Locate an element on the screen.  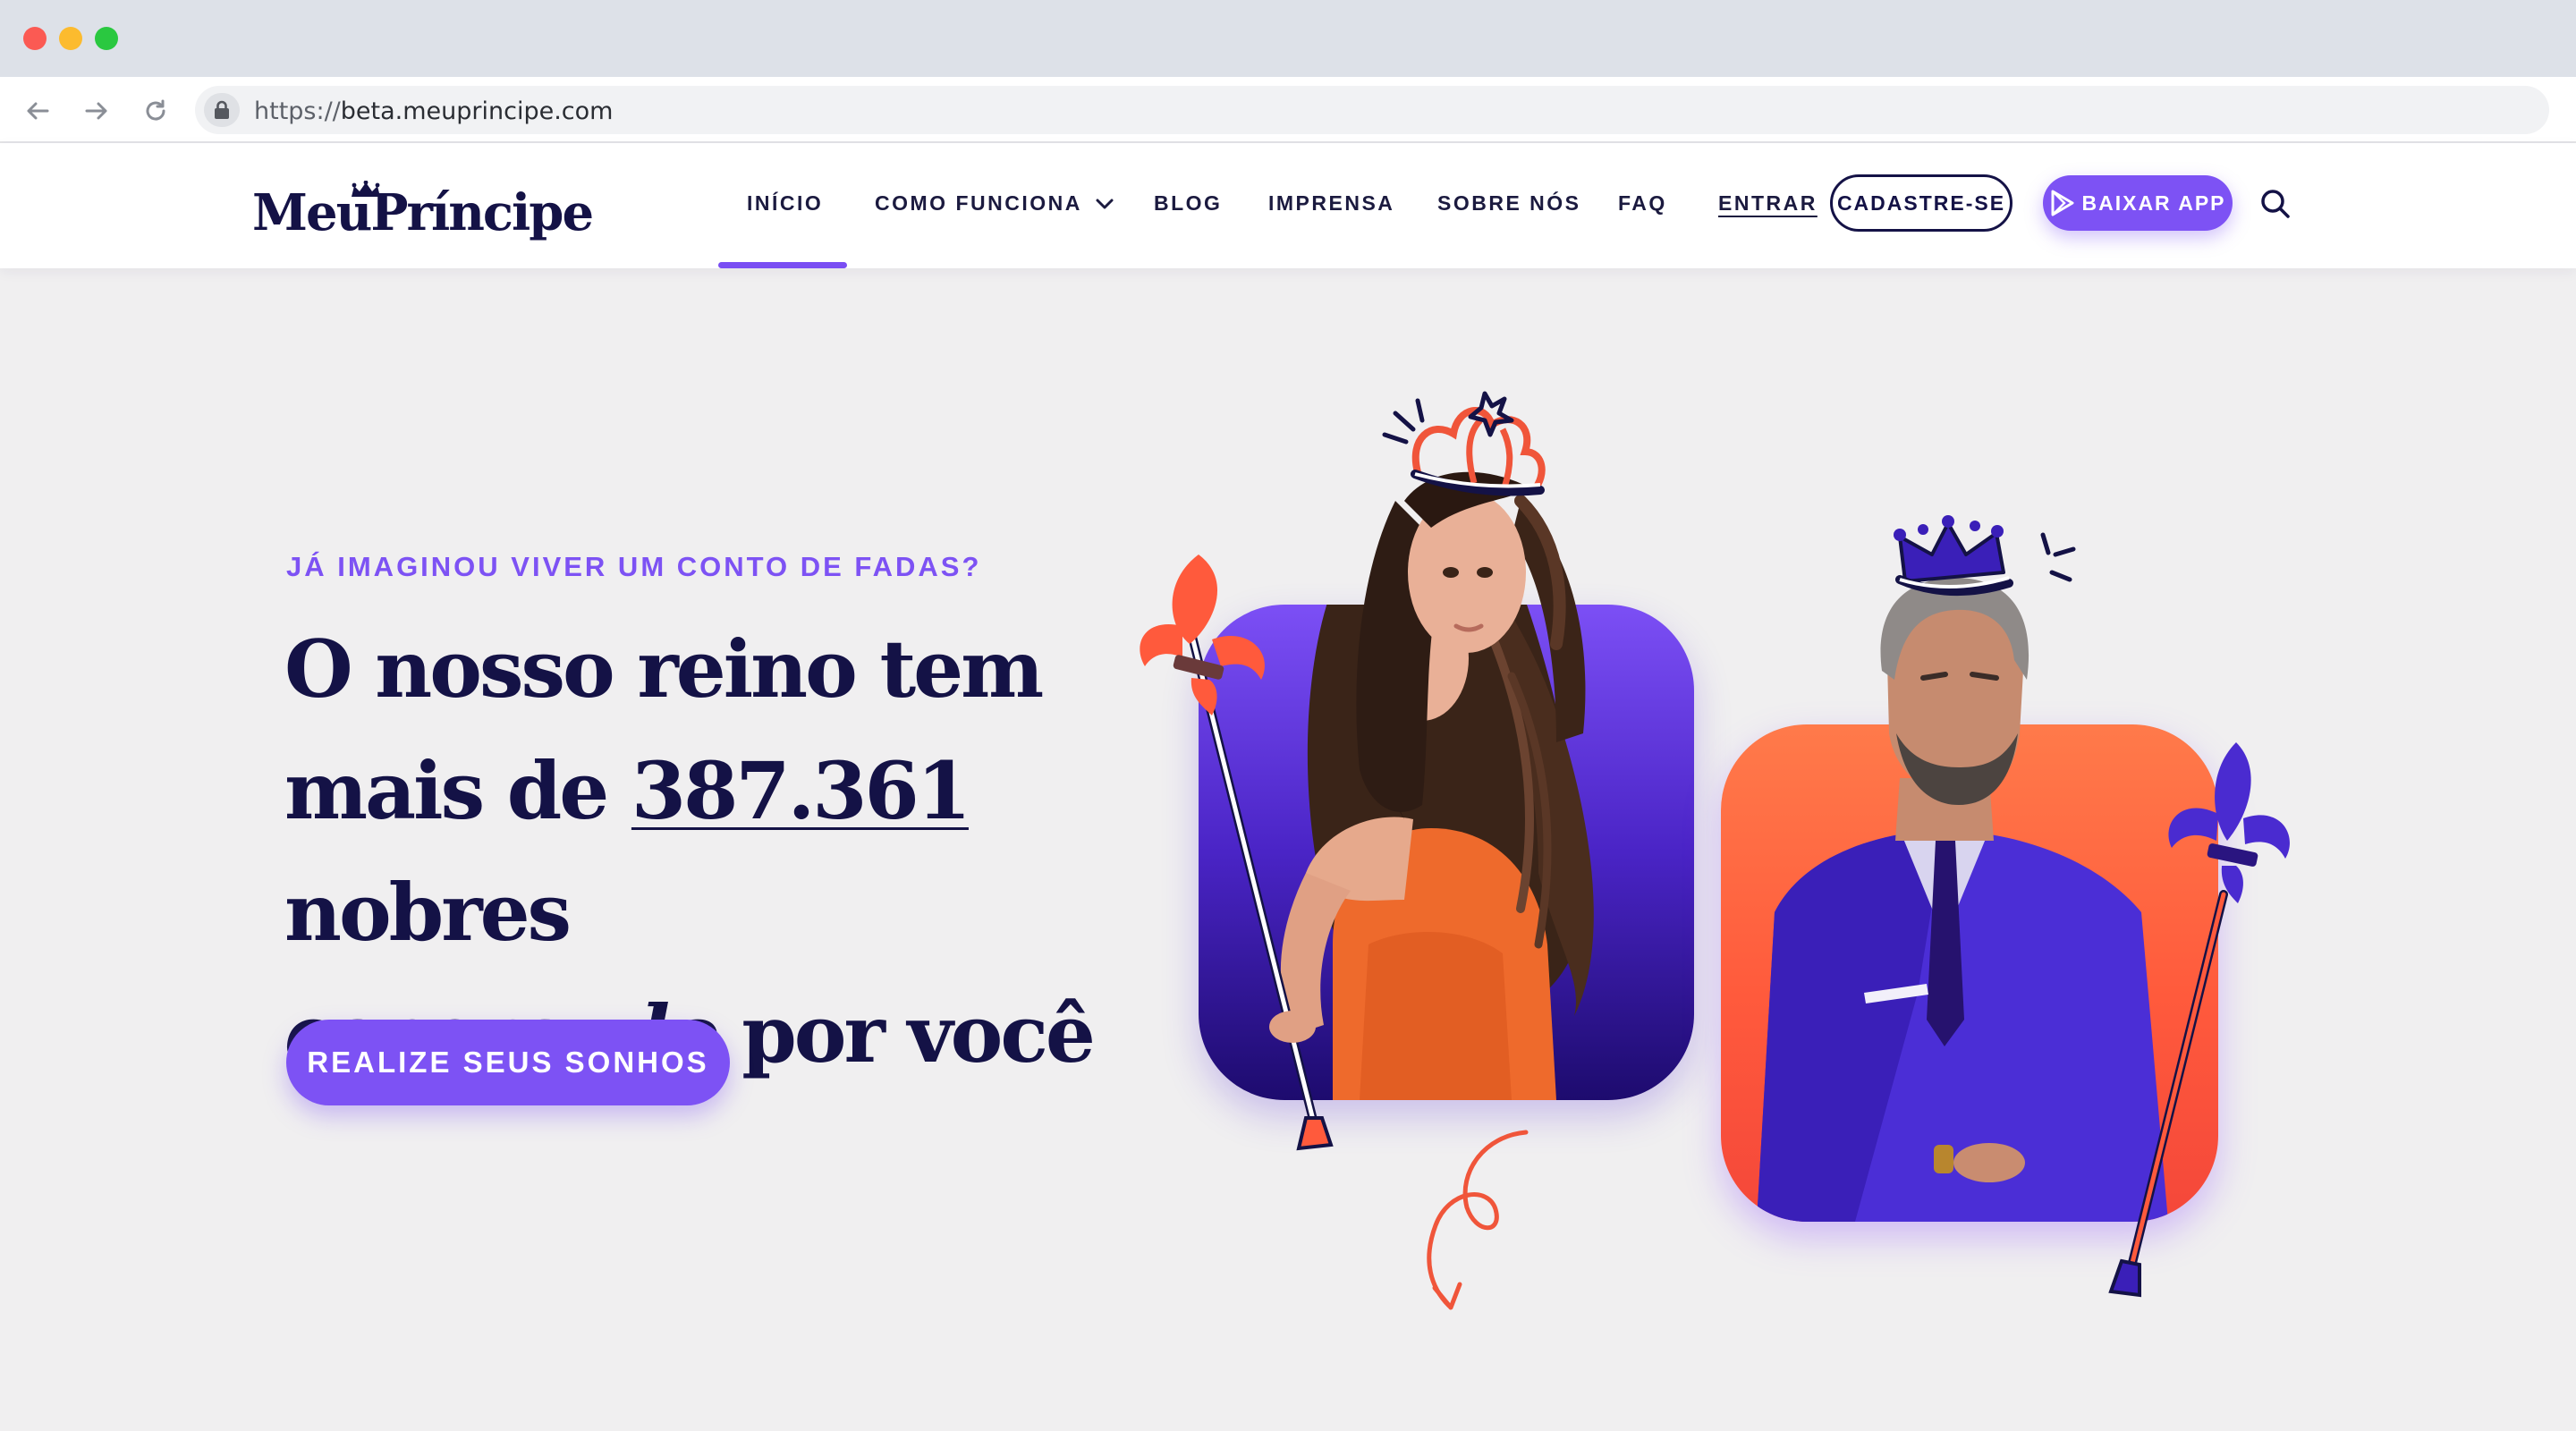
browser-titlebar is located at coordinates (1288, 39).